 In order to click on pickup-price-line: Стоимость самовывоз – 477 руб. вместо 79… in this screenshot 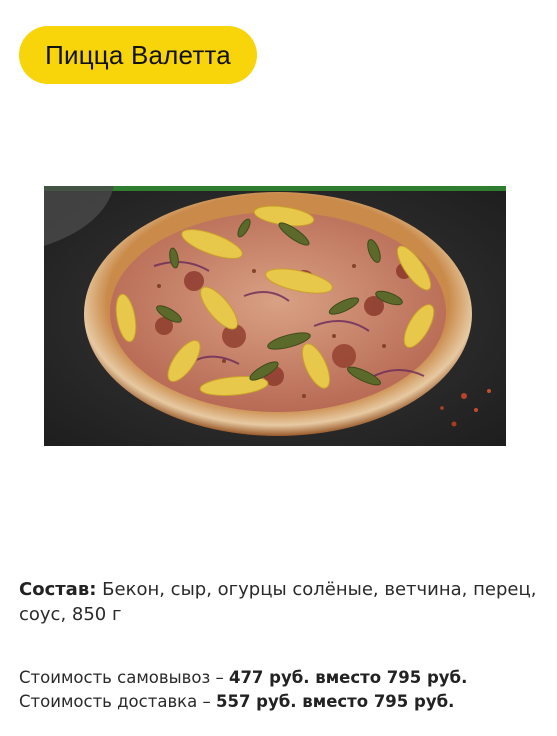, I will do `click(284, 678)`.